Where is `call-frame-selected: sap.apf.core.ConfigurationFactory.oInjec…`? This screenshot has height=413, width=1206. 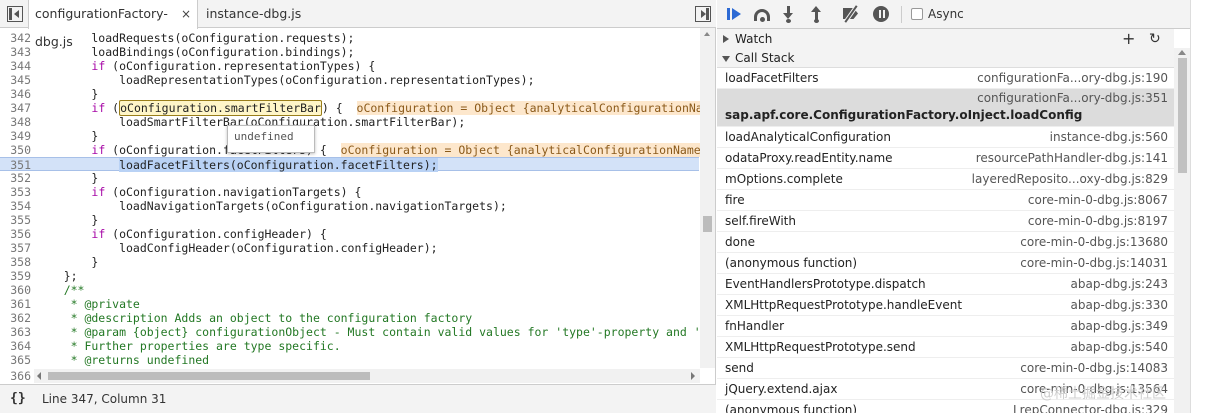
call-frame-selected: sap.apf.core.ConfigurationFactory.oInjec… is located at coordinates (945, 108).